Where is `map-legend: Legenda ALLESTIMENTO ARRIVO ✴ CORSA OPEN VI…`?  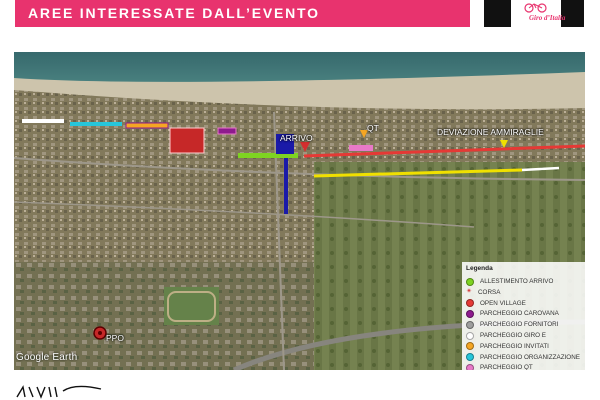
map-legend: Legenda ALLESTIMENTO ARRIVO ✴ CORSA OPEN VI… is located at coordinates (523, 316).